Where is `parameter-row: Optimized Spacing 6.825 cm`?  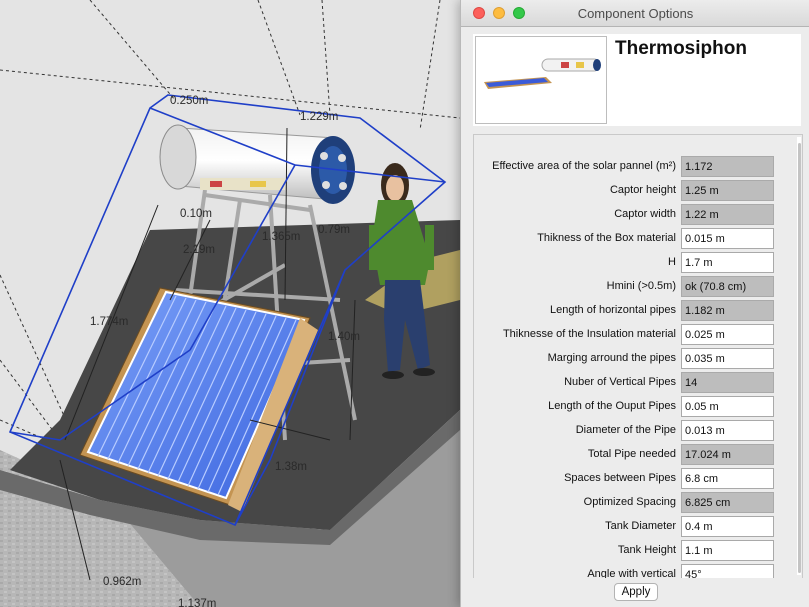 parameter-row: Optimized Spacing 6.825 cm is located at coordinates (634, 503).